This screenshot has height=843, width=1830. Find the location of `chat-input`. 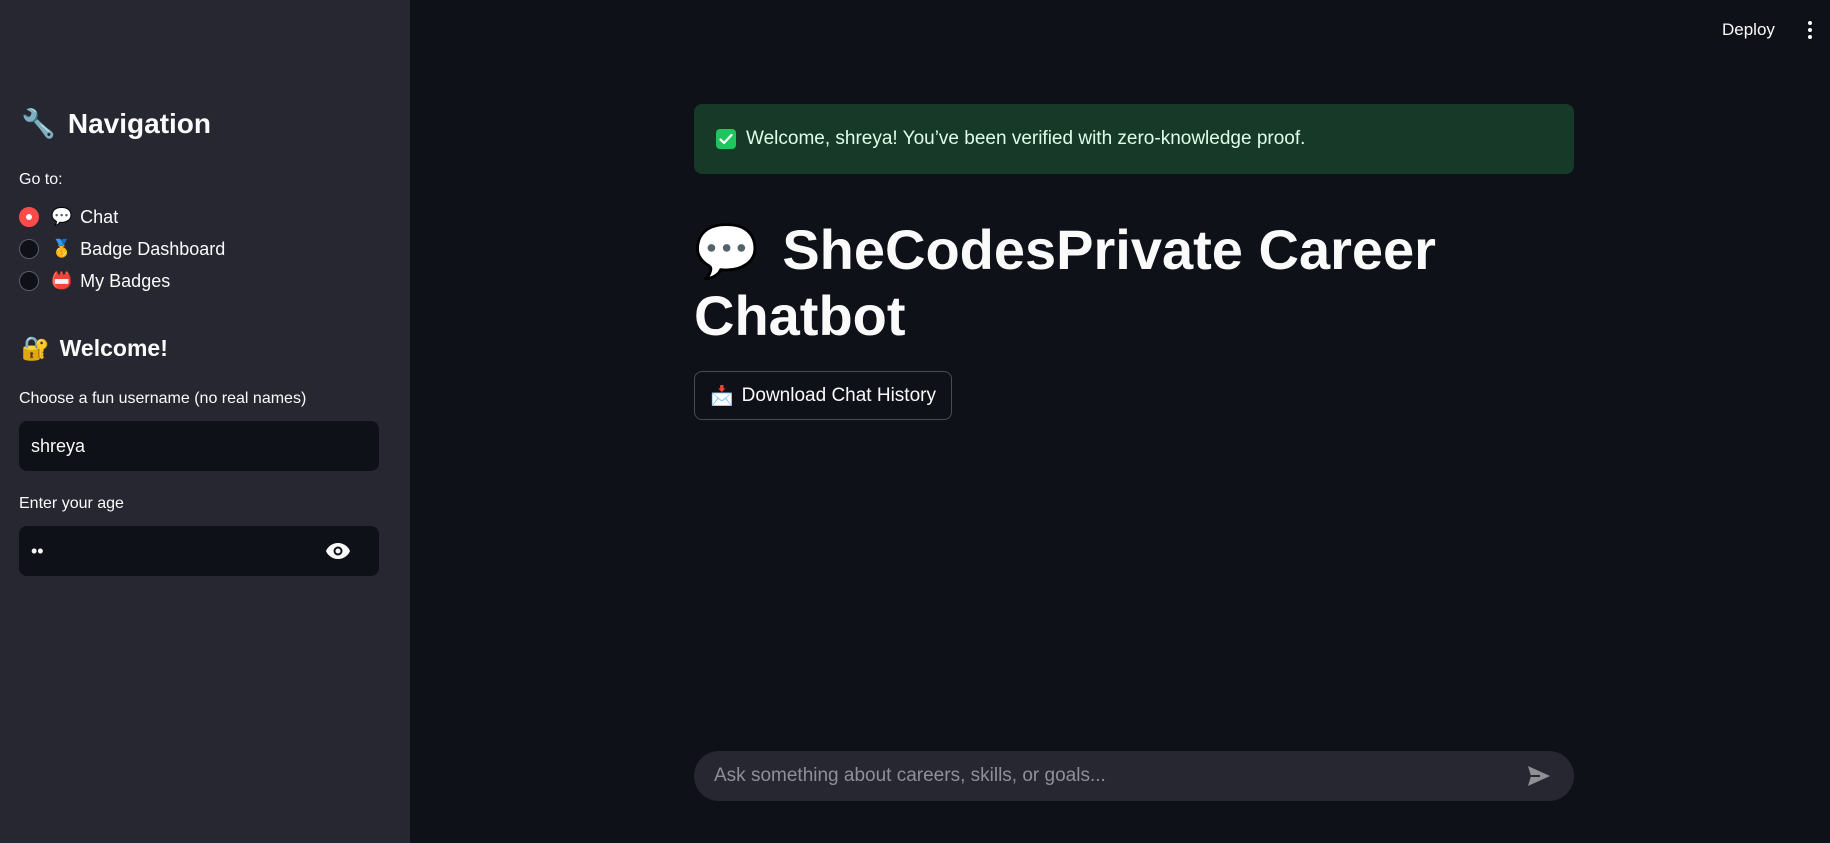

chat-input is located at coordinates (1119, 776).